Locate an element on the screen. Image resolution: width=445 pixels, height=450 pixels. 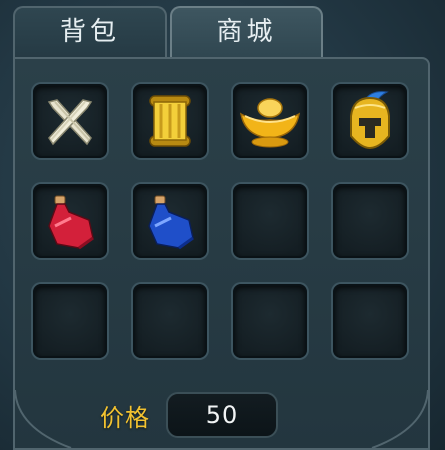
helmet-icon is located at coordinates (370, 120).